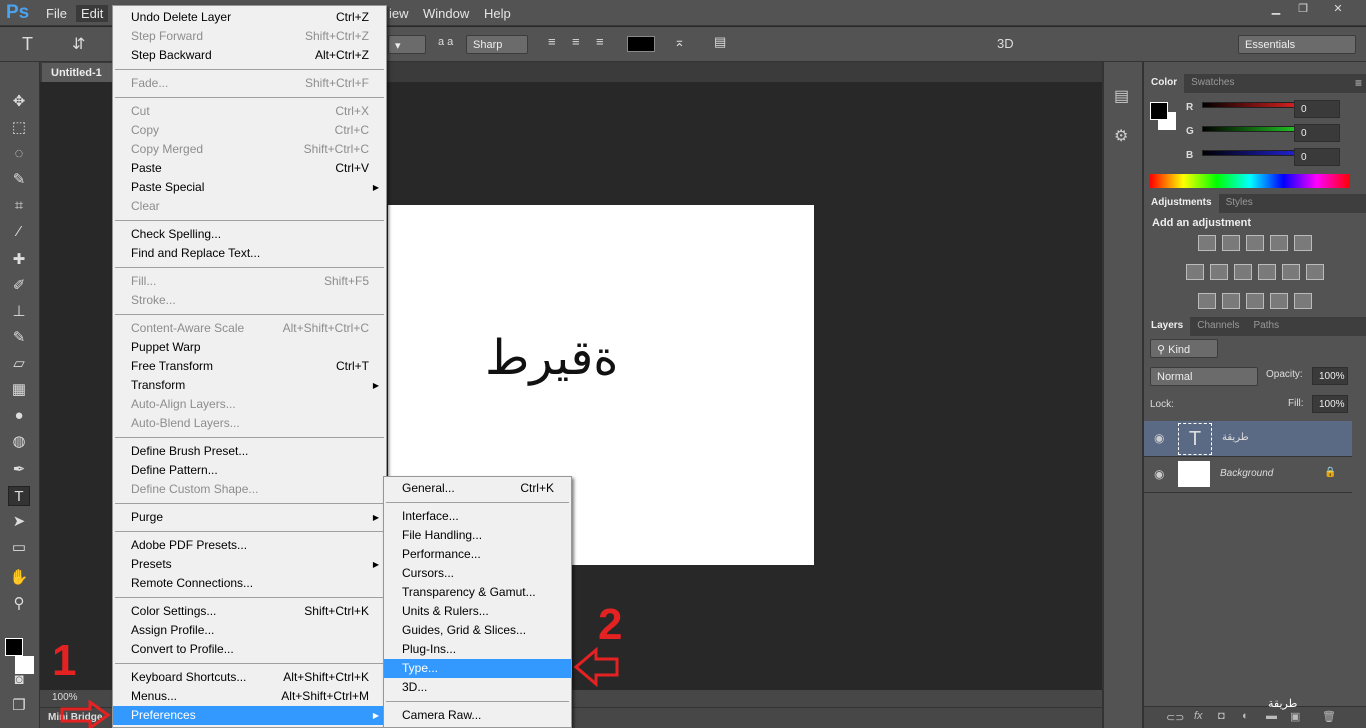  I want to click on menu-item-paste-special: Paste Special ▶, so click(249, 187).